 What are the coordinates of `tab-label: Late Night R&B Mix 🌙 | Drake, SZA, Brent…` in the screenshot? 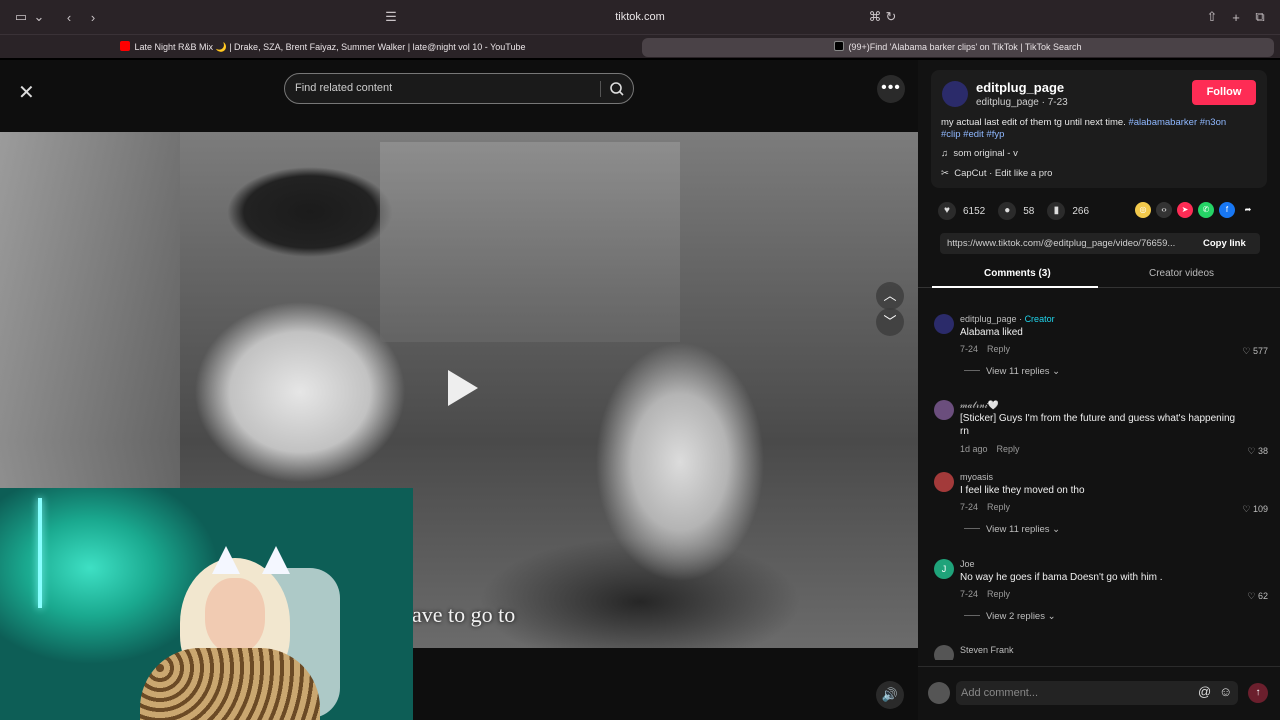 It's located at (330, 47).